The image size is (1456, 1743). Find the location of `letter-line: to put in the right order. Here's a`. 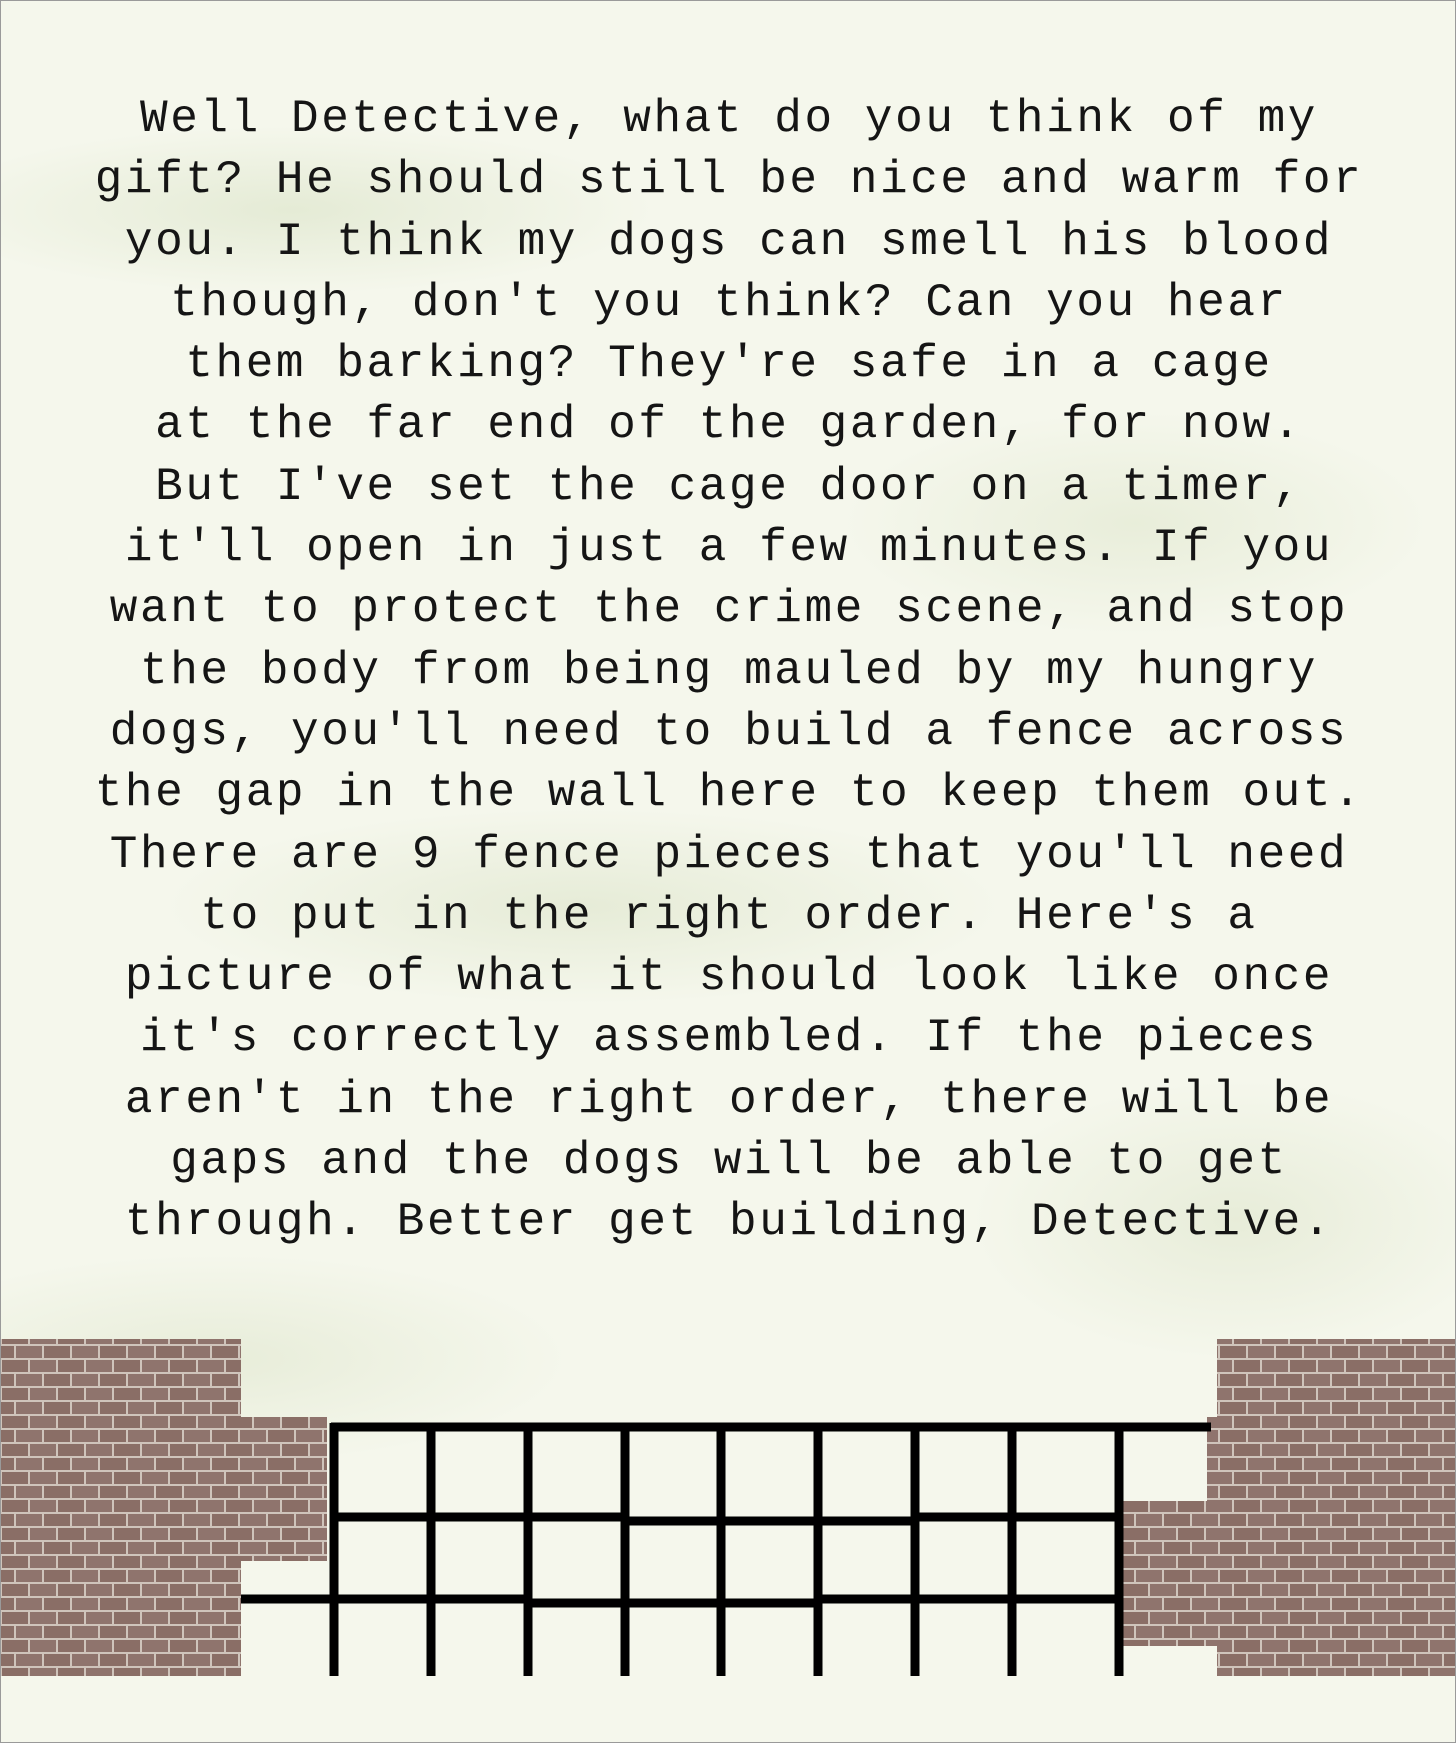

letter-line: to put in the right order. Here's a is located at coordinates (729, 915).